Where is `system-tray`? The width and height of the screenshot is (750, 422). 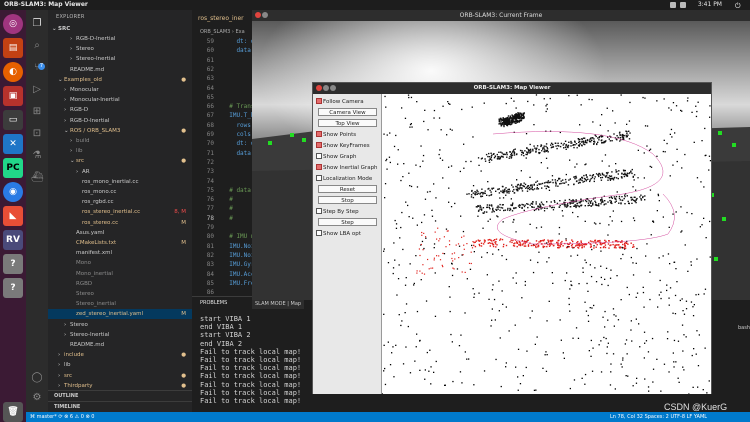 system-tray is located at coordinates (678, 5).